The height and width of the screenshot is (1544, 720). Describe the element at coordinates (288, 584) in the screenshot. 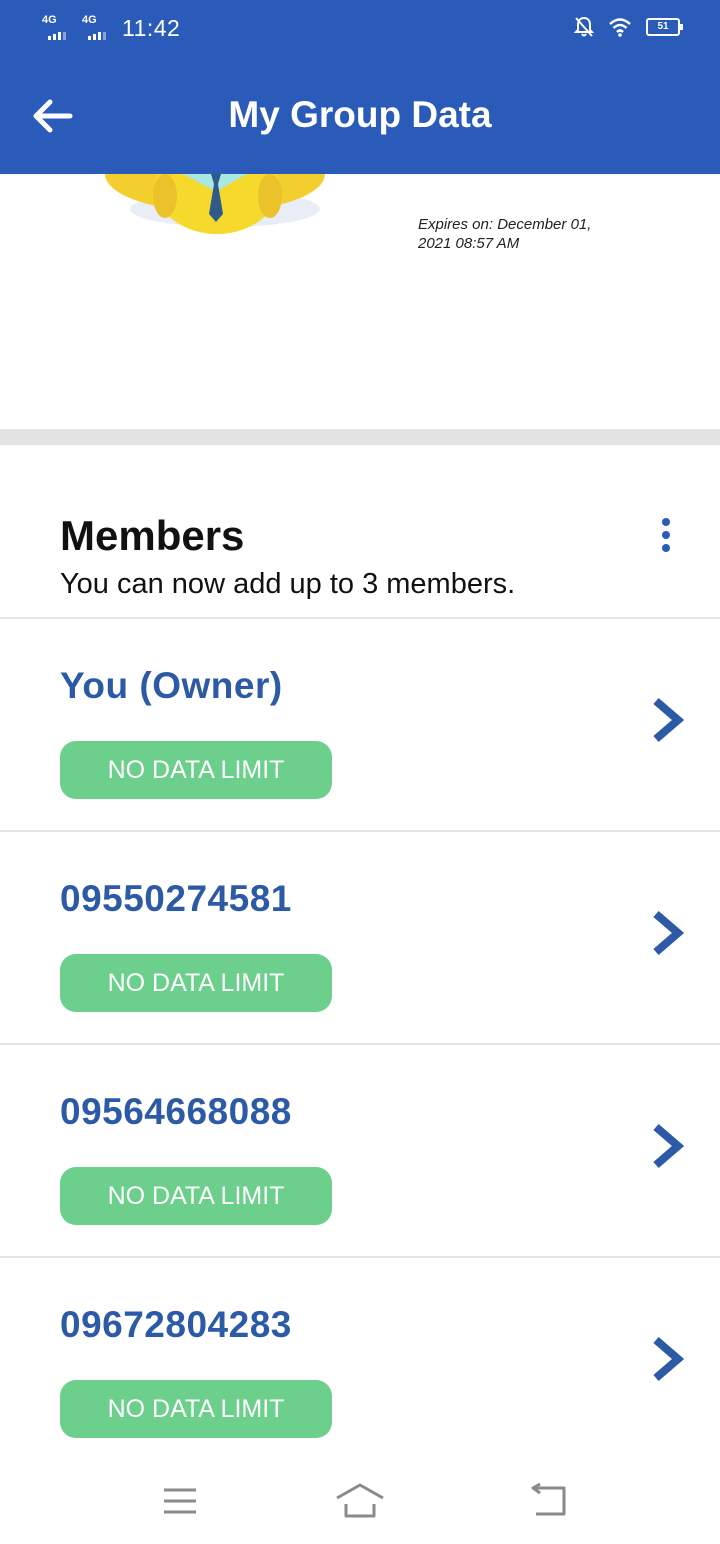

I see `members-subtitle: You can now add up to 3 members.` at that location.